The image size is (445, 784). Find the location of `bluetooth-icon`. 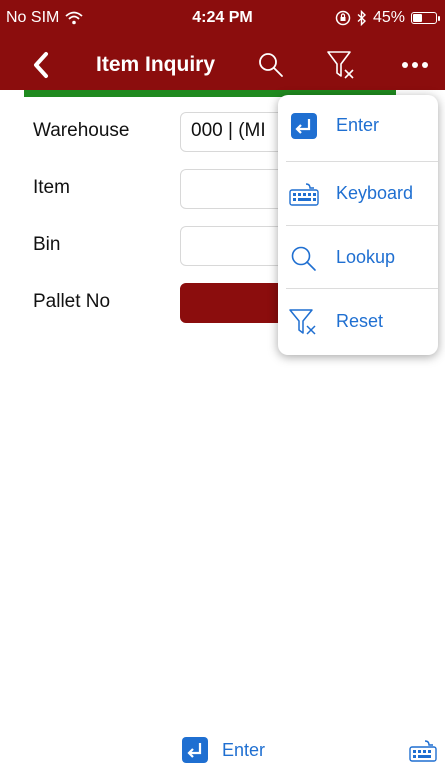

bluetooth-icon is located at coordinates (361, 18).